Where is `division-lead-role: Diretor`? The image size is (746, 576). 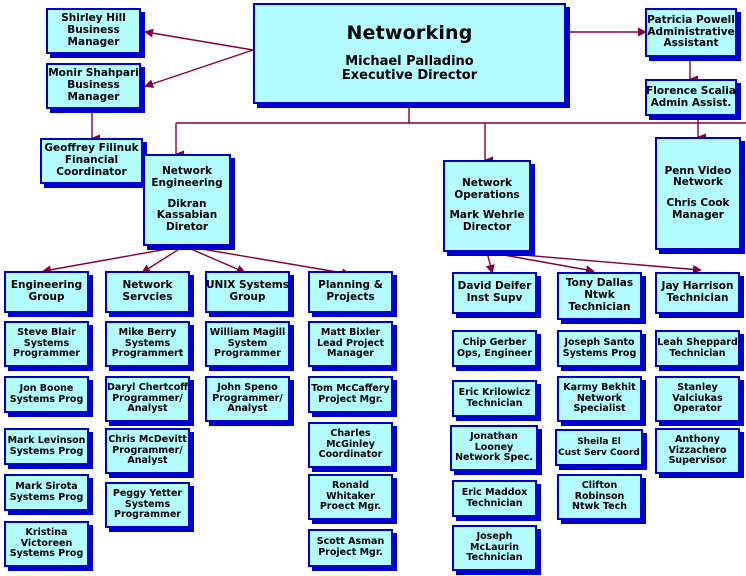 division-lead-role: Diretor is located at coordinates (187, 227).